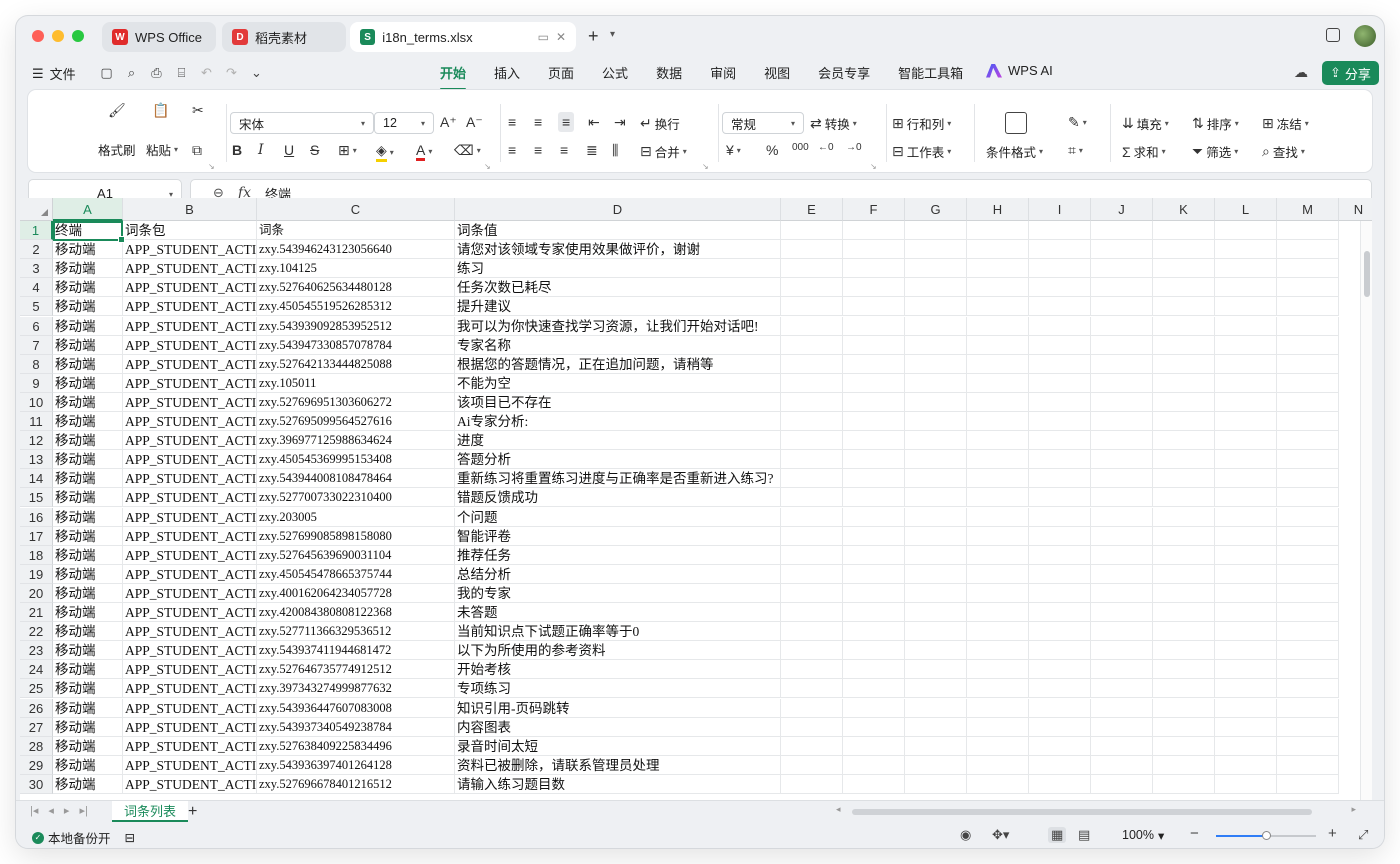  I want to click on decrease-decimal-icon: →0, so click(854, 147).